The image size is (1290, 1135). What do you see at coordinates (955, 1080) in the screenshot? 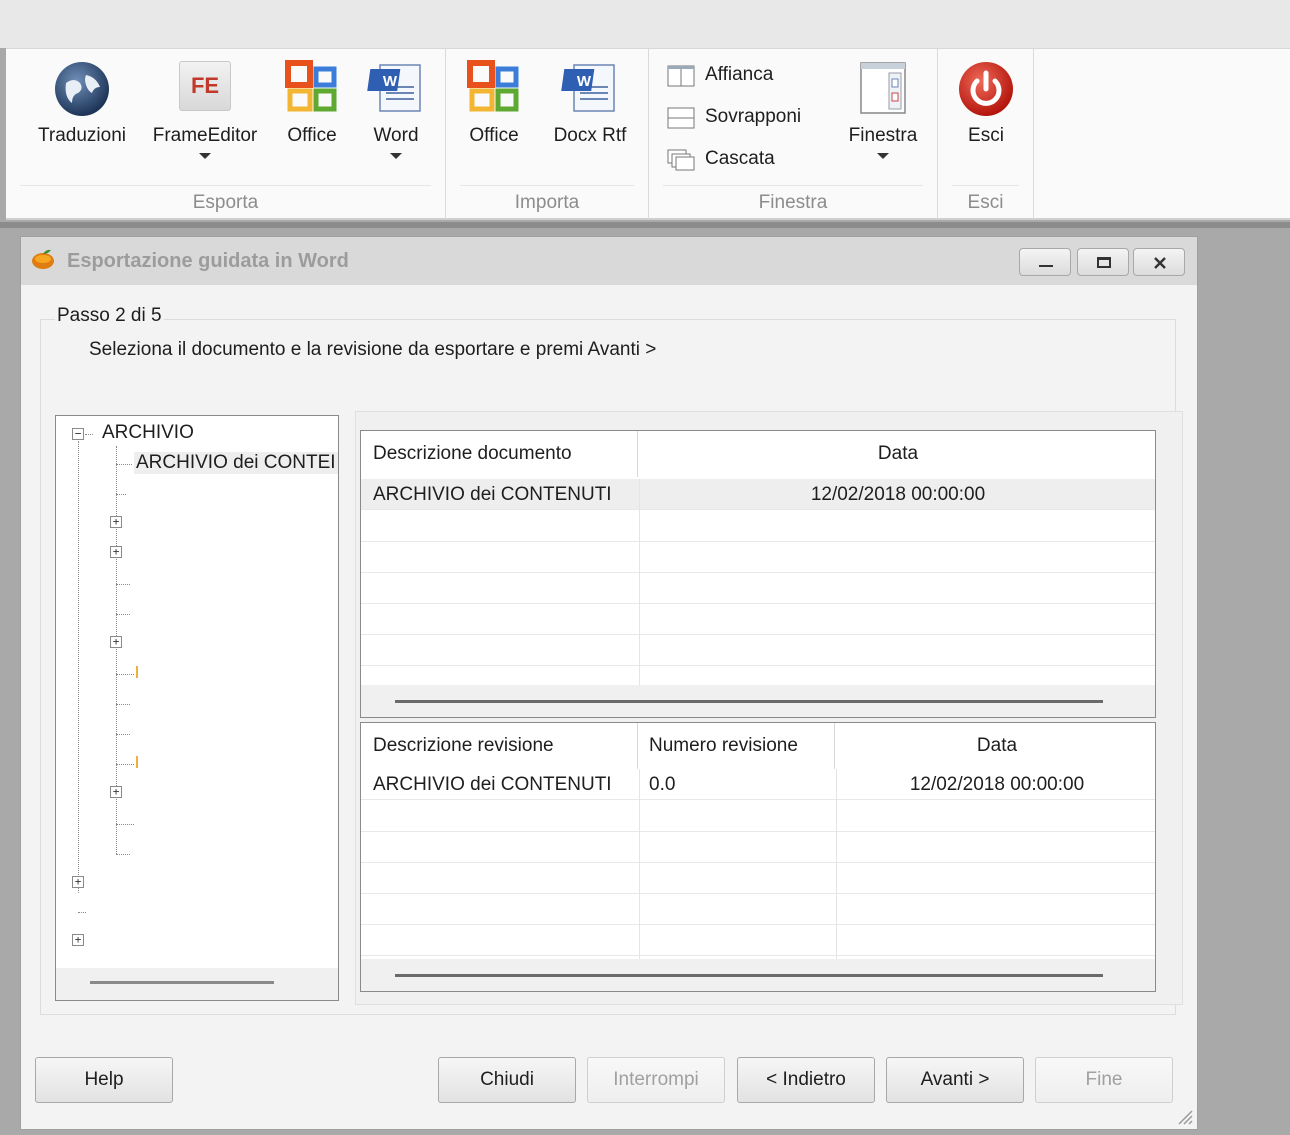
I see `avanti-button: Avanti >` at bounding box center [955, 1080].